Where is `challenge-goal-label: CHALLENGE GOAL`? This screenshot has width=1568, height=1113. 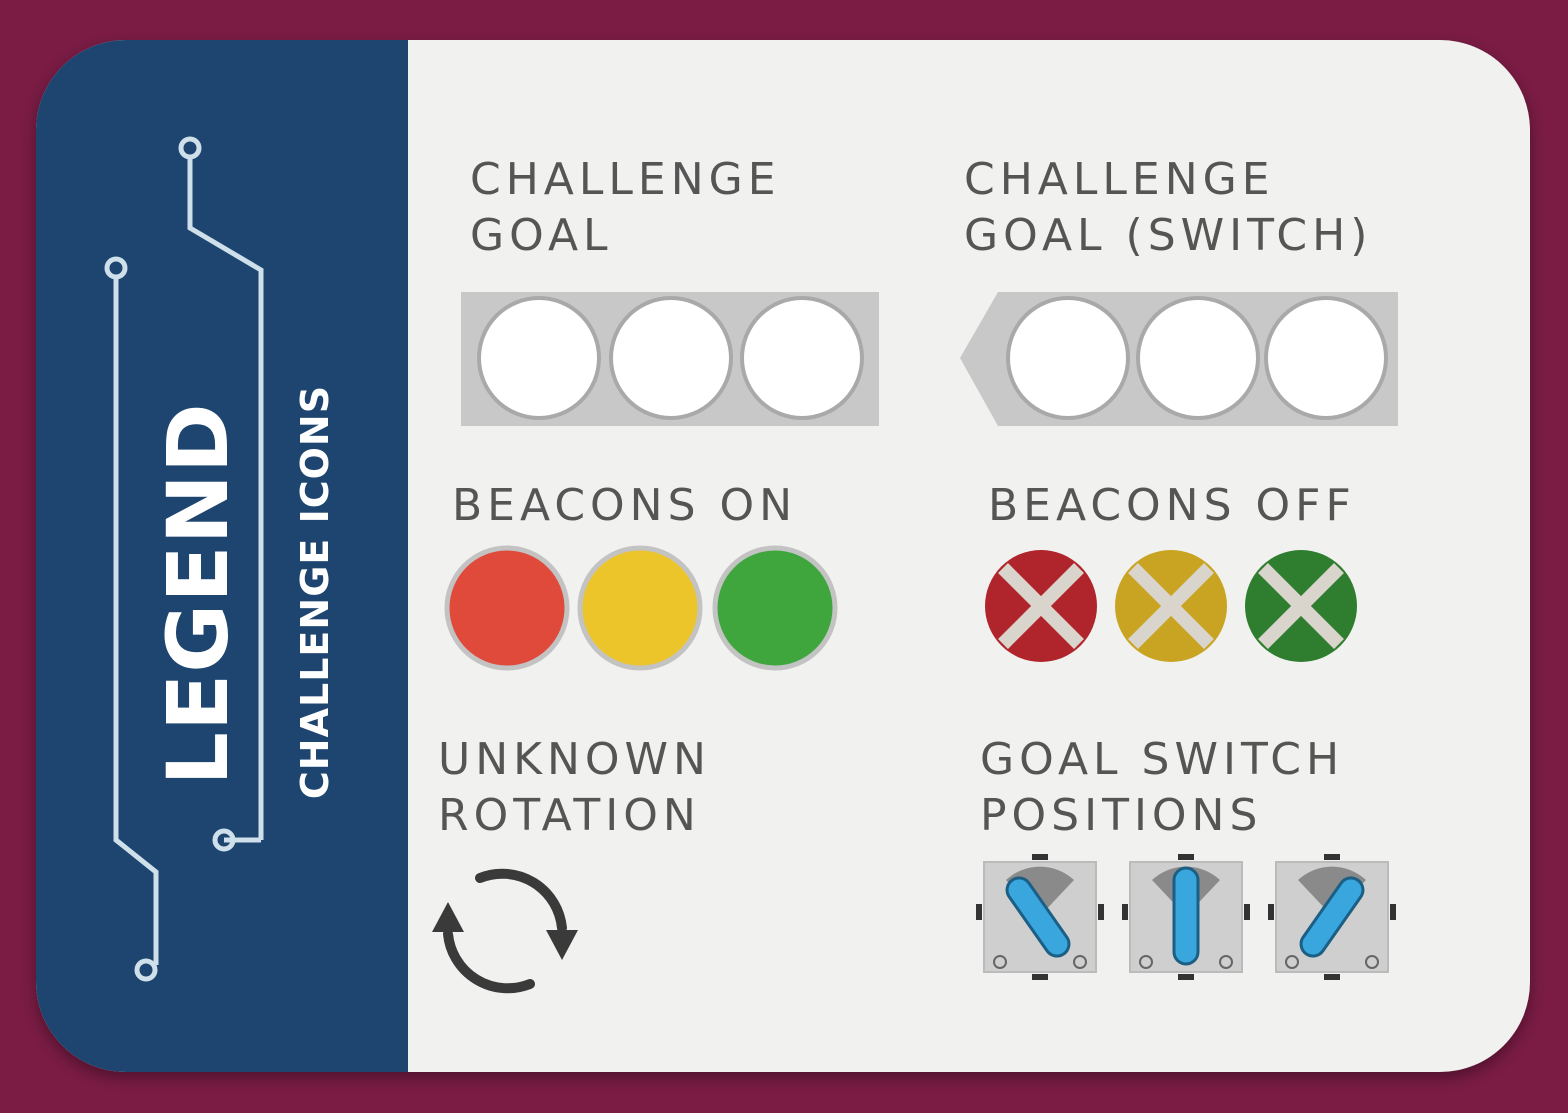 challenge-goal-label: CHALLENGE GOAL is located at coordinates (625, 207).